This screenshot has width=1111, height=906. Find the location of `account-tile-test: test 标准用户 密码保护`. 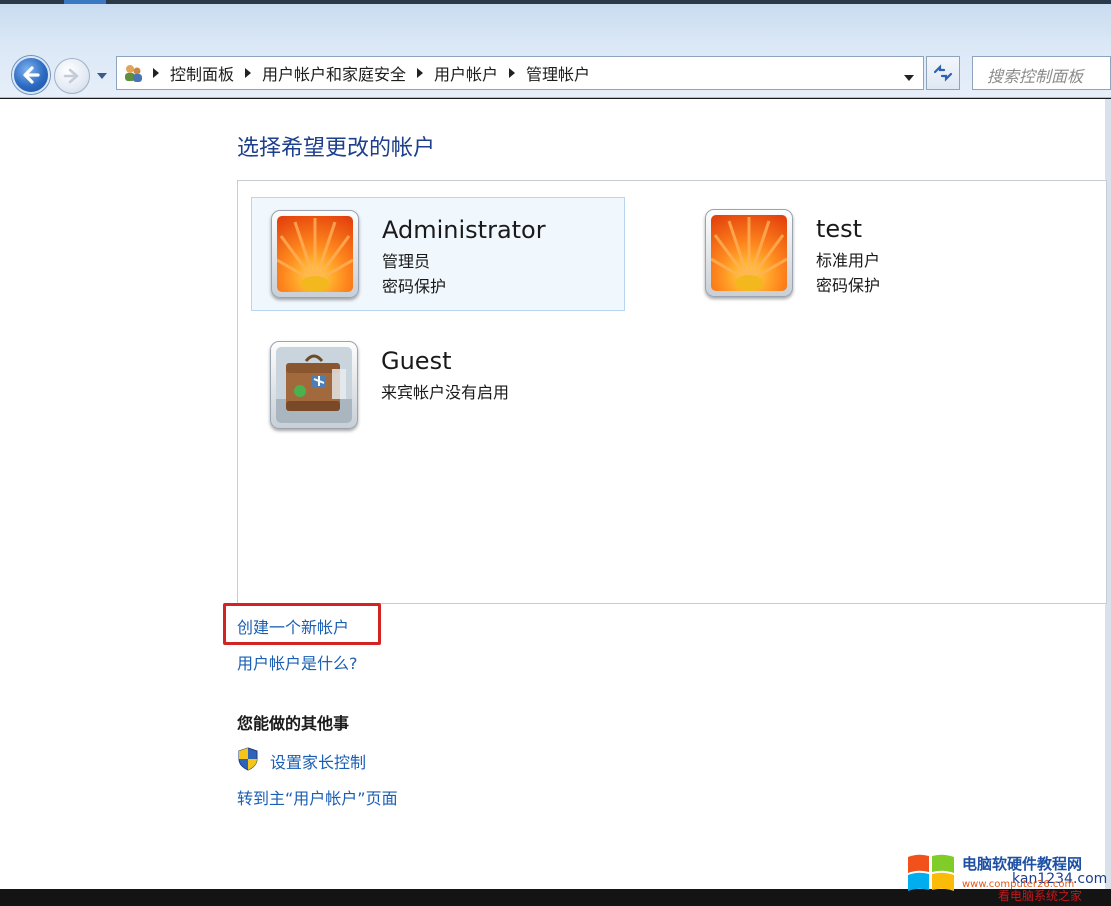

account-tile-test: test 标准用户 密码保护 is located at coordinates (873, 254).